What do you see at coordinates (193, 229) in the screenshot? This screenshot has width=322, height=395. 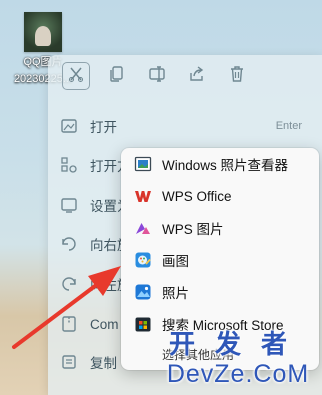 I see `submenu-item-label: WPS 图片` at bounding box center [193, 229].